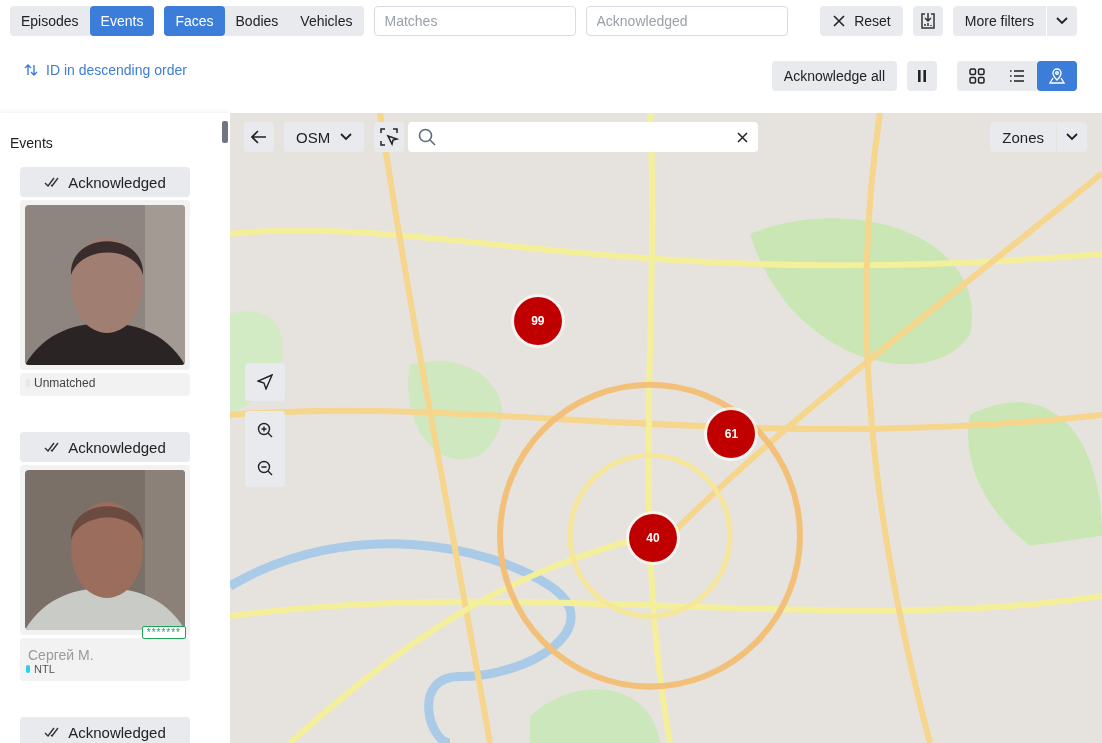  Describe the element at coordinates (32, 143) in the screenshot. I see `sidebar-title: Events` at that location.